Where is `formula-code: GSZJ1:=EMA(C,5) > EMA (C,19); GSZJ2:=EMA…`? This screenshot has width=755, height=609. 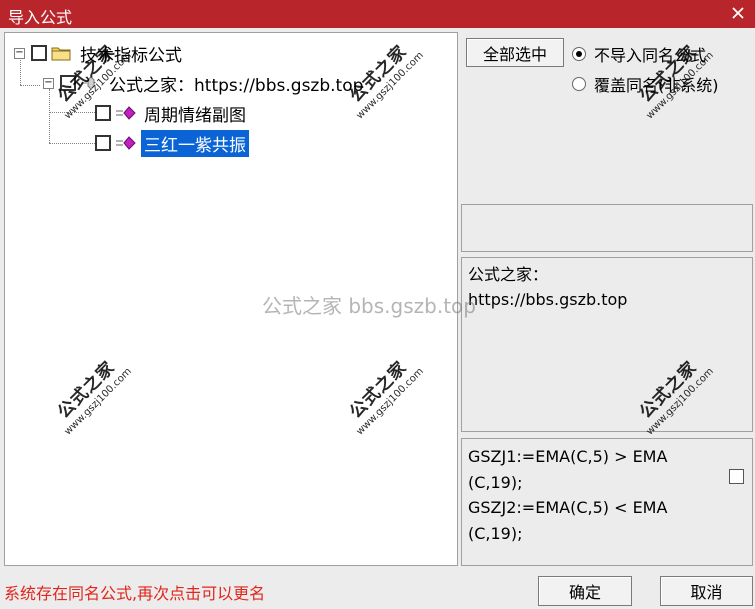 formula-code: GSZJ1:=EMA(C,5) > EMA (C,19); GSZJ2:=EMA… is located at coordinates (599, 495).